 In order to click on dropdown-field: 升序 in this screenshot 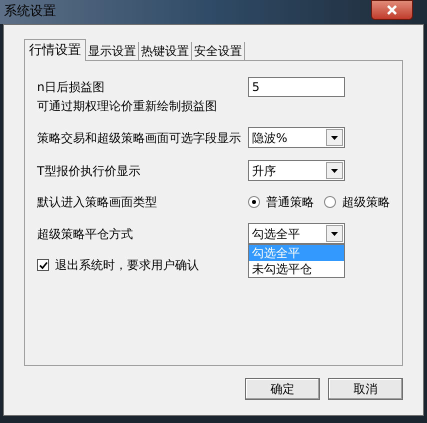, I will do `click(296, 170)`.